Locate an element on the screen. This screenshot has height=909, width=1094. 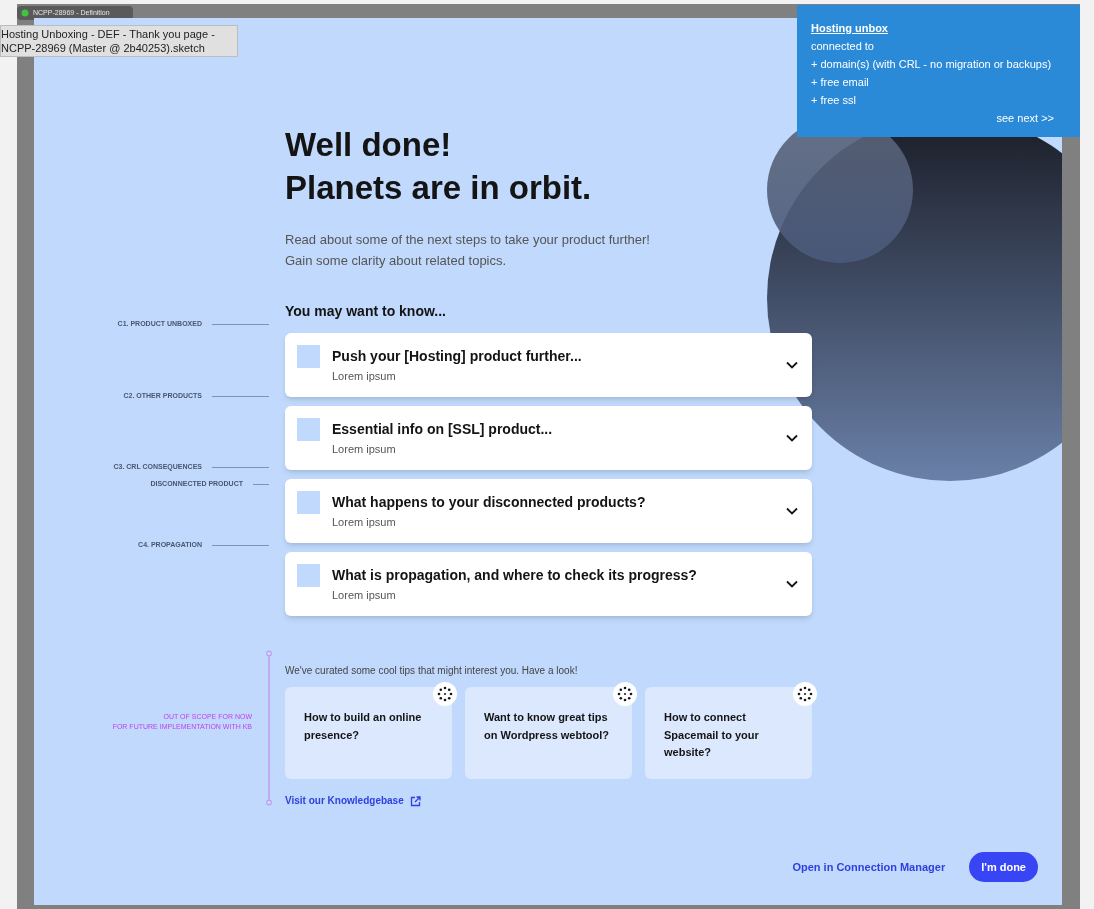
note-text: connected to is located at coordinates (843, 46).